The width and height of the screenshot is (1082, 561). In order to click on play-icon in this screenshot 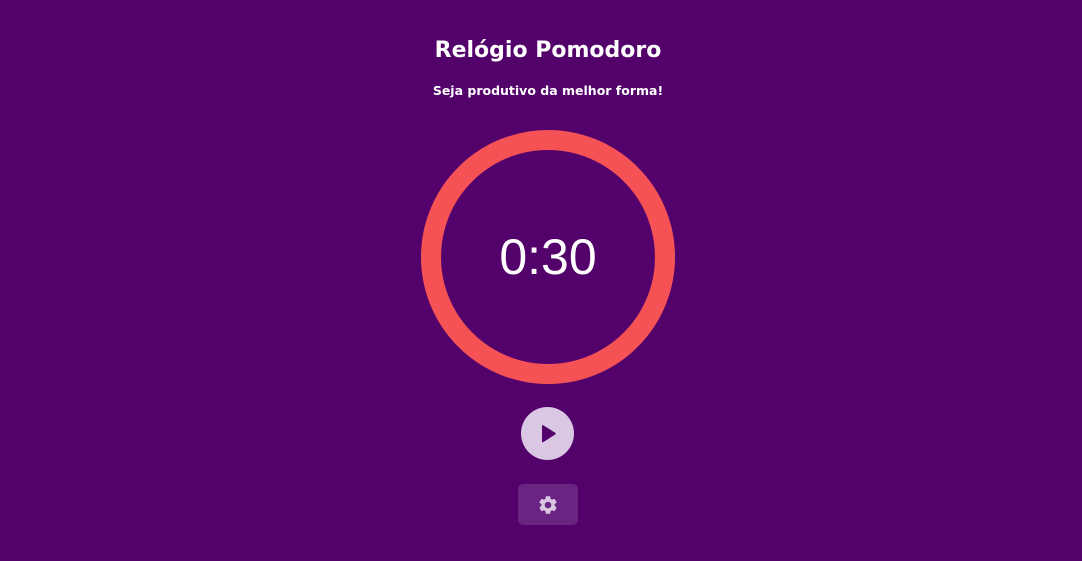, I will do `click(548, 434)`.